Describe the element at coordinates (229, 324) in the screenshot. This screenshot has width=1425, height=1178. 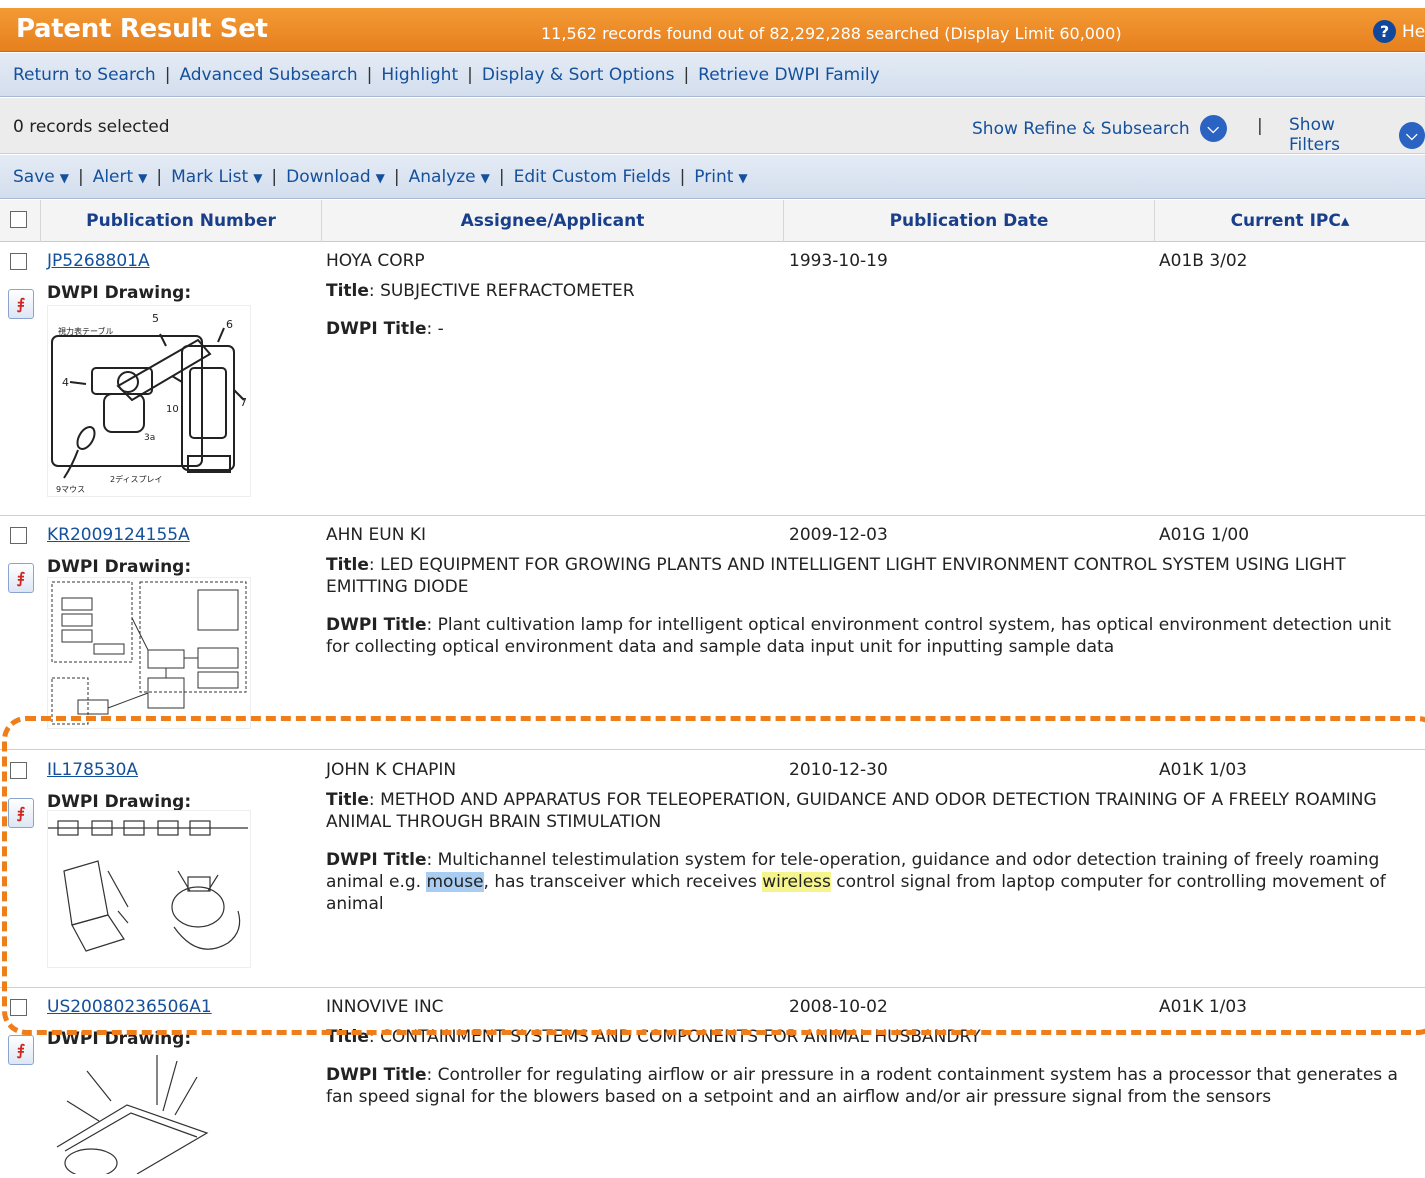
I see `drawing-number: 6` at that location.